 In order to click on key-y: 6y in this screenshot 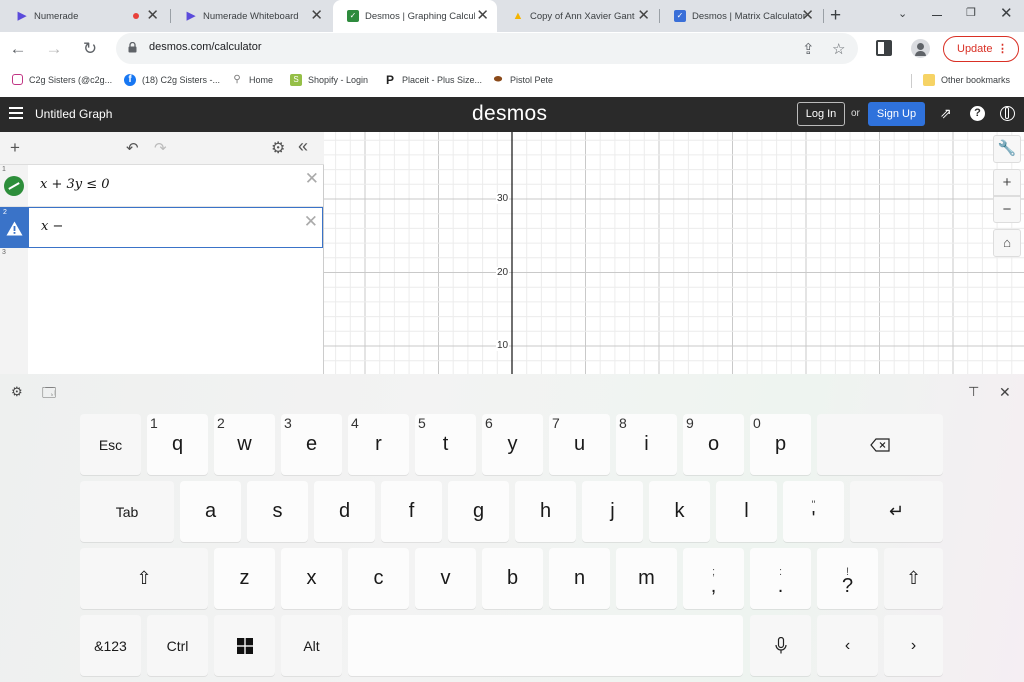, I will do `click(512, 444)`.